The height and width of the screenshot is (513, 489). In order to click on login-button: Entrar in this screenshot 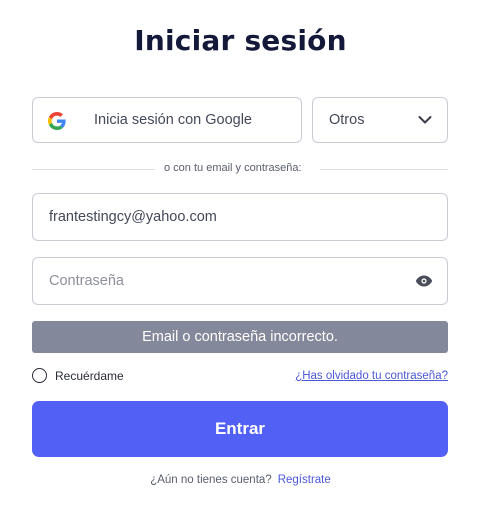, I will do `click(240, 429)`.